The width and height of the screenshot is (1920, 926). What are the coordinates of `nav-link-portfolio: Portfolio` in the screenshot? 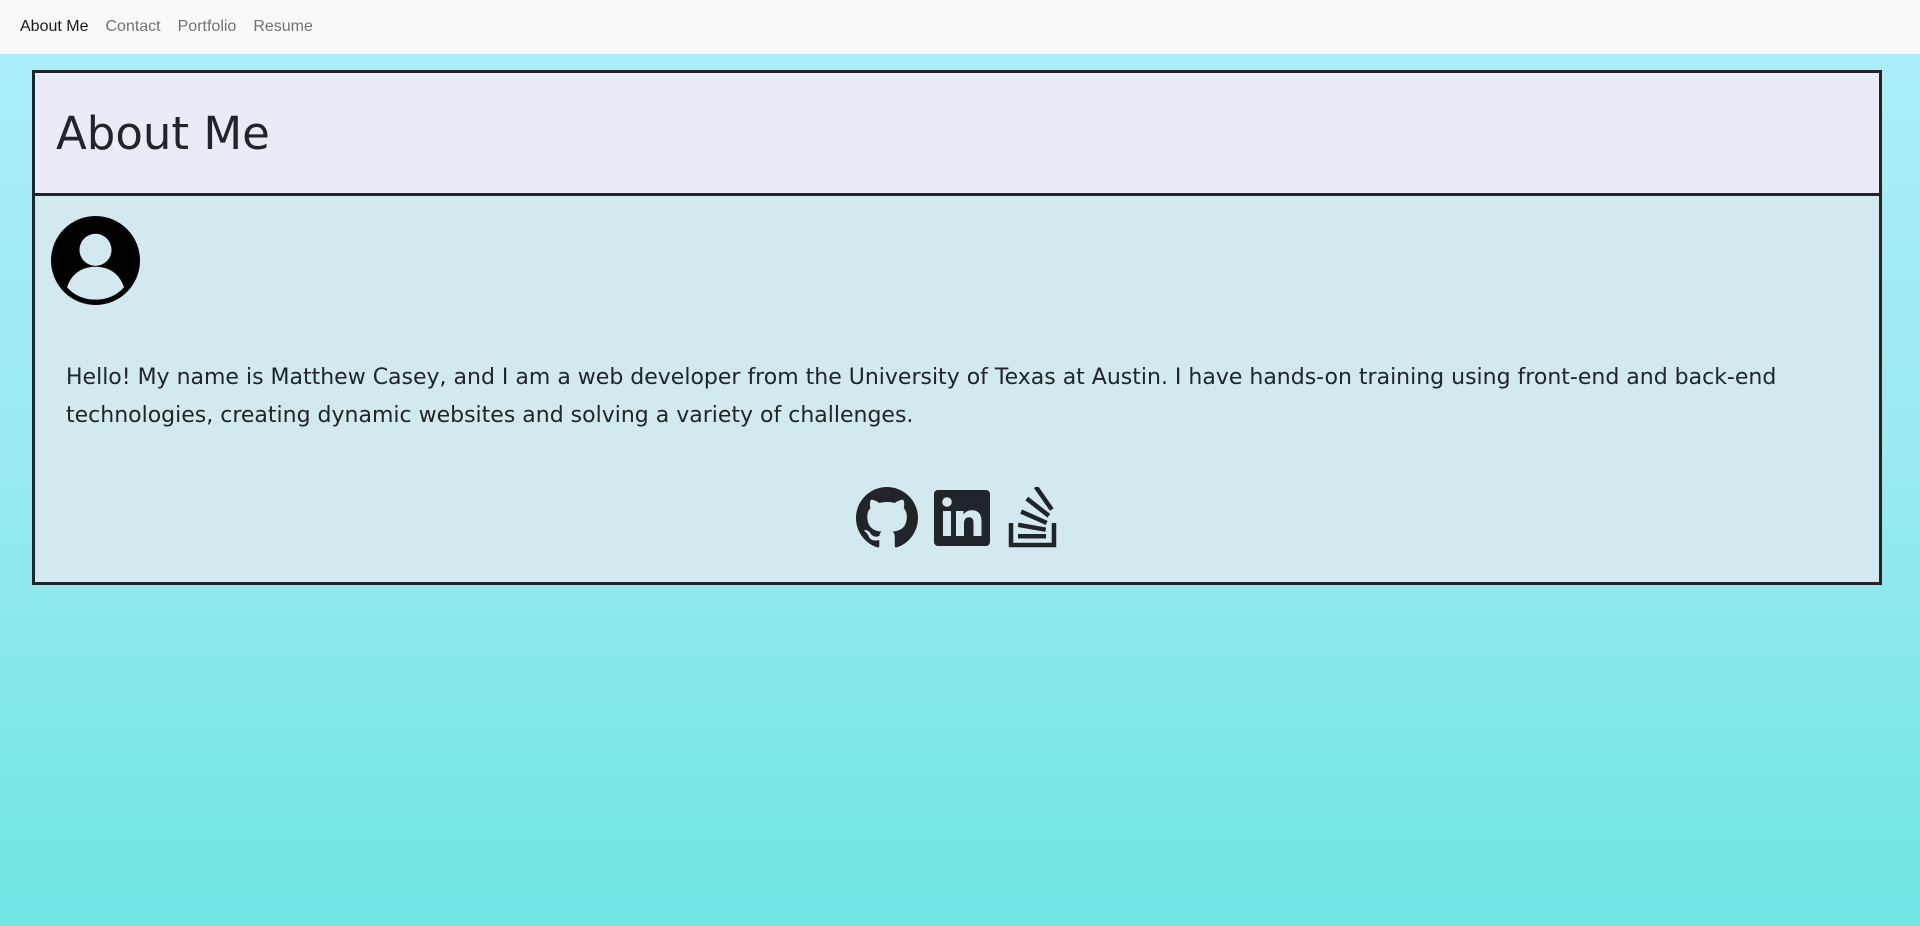 It's located at (207, 27).